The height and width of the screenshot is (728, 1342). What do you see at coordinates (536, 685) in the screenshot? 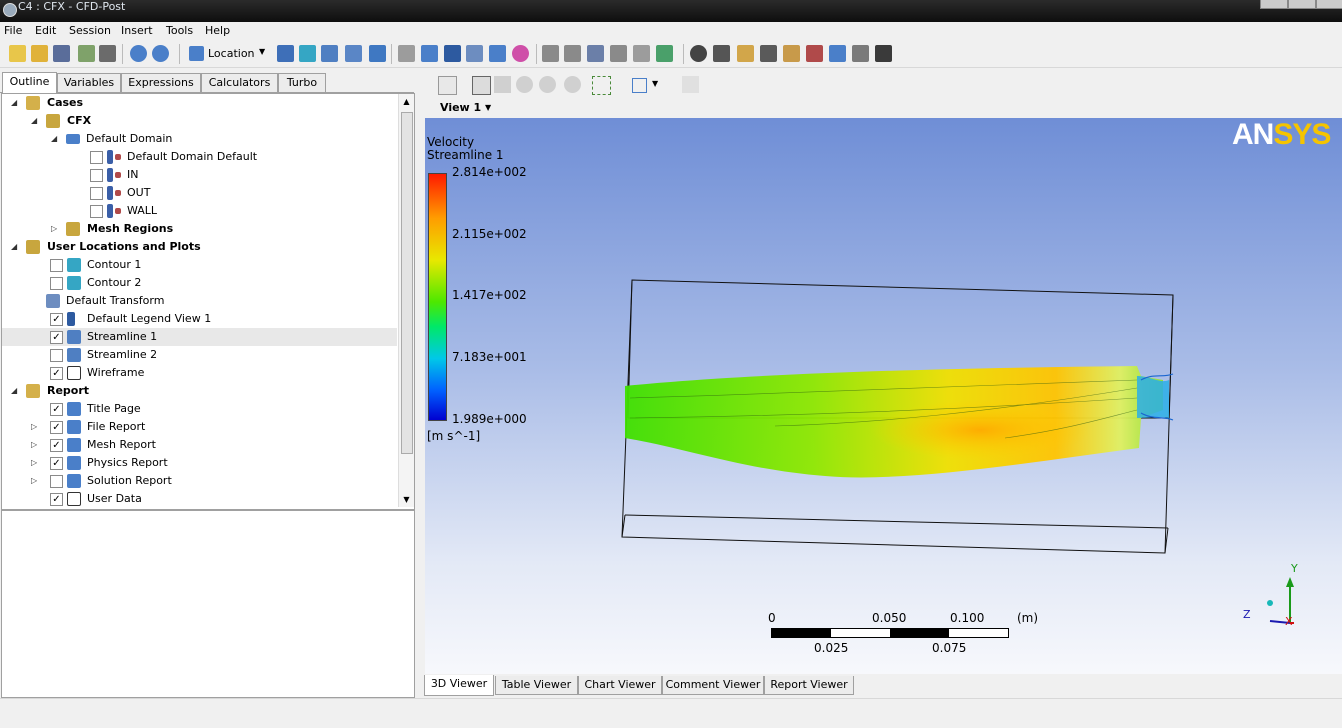
I see `tab-table-viewer: Table Viewer` at bounding box center [536, 685].